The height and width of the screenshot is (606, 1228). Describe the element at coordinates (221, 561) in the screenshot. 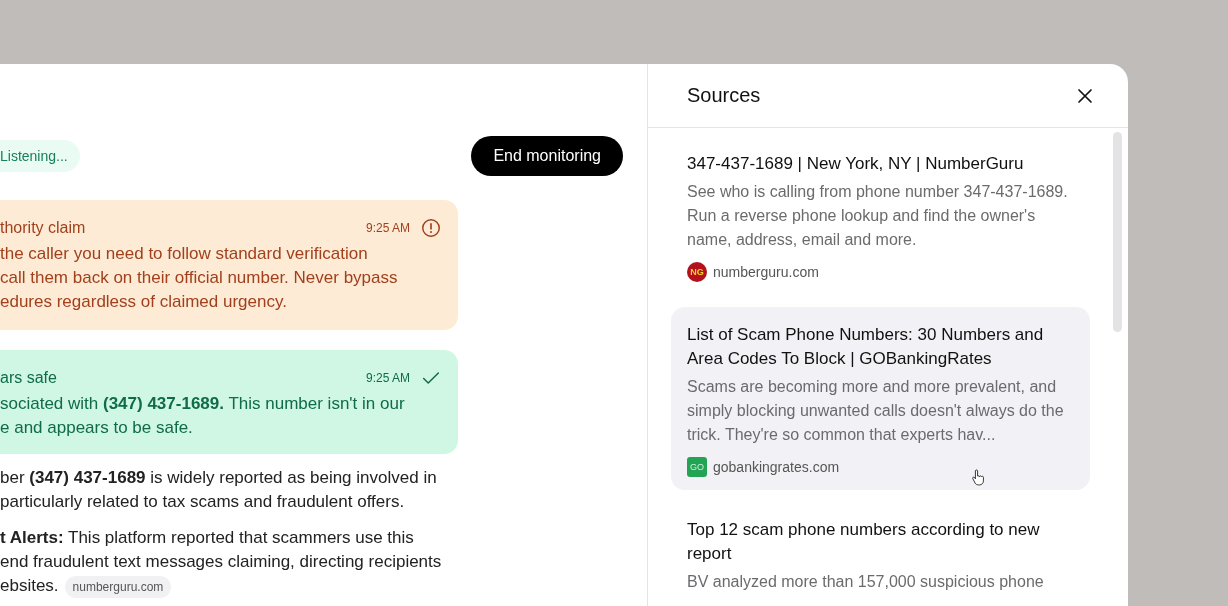

I see `paragraph-text: end fraudulent text messages claiming, directing recipients` at that location.